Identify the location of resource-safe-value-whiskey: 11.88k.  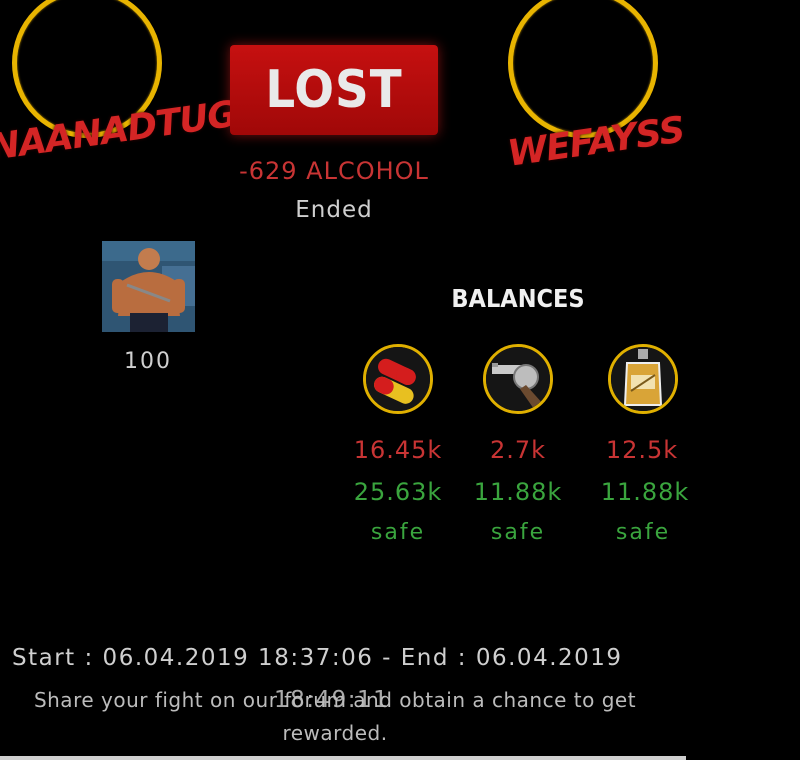
(645, 492).